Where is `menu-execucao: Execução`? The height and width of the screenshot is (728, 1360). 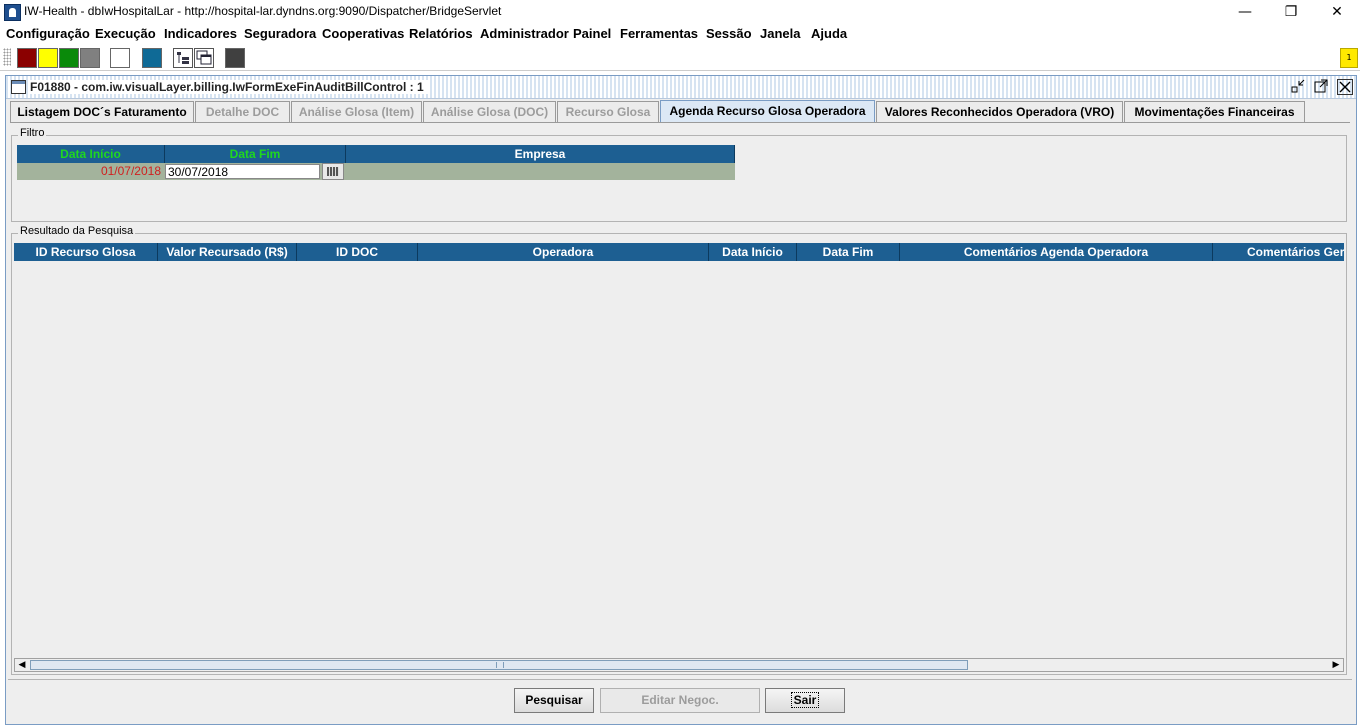 menu-execucao: Execução is located at coordinates (125, 33).